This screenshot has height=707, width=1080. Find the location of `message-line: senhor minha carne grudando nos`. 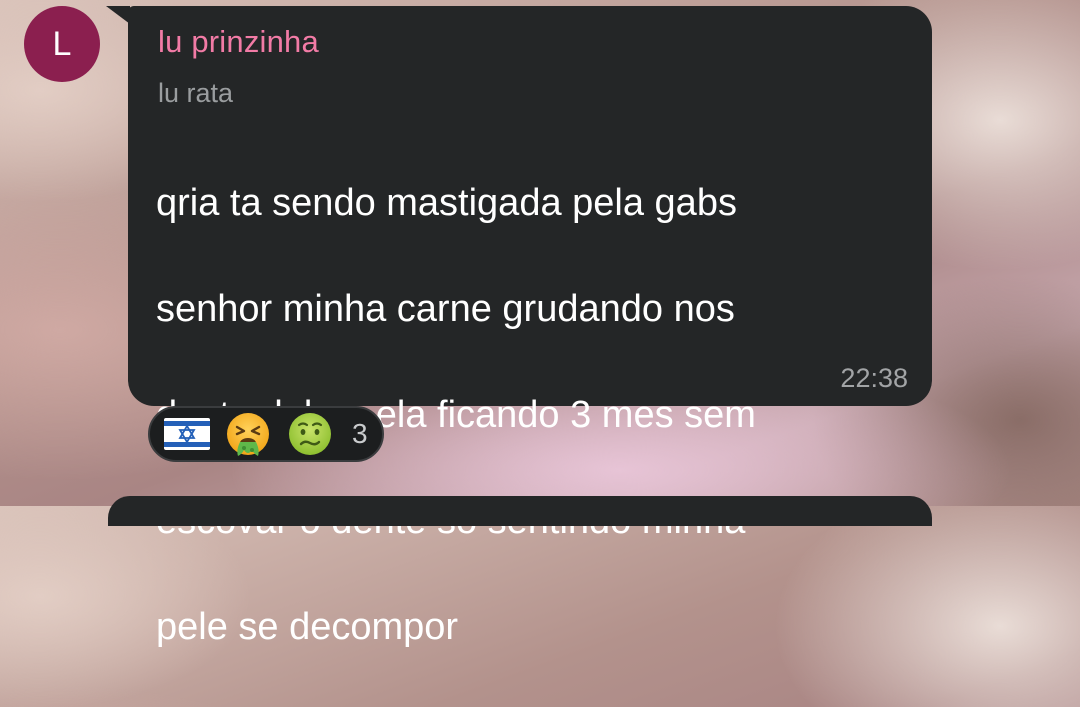

message-line: senhor minha carne grudando nos is located at coordinates (445, 309).